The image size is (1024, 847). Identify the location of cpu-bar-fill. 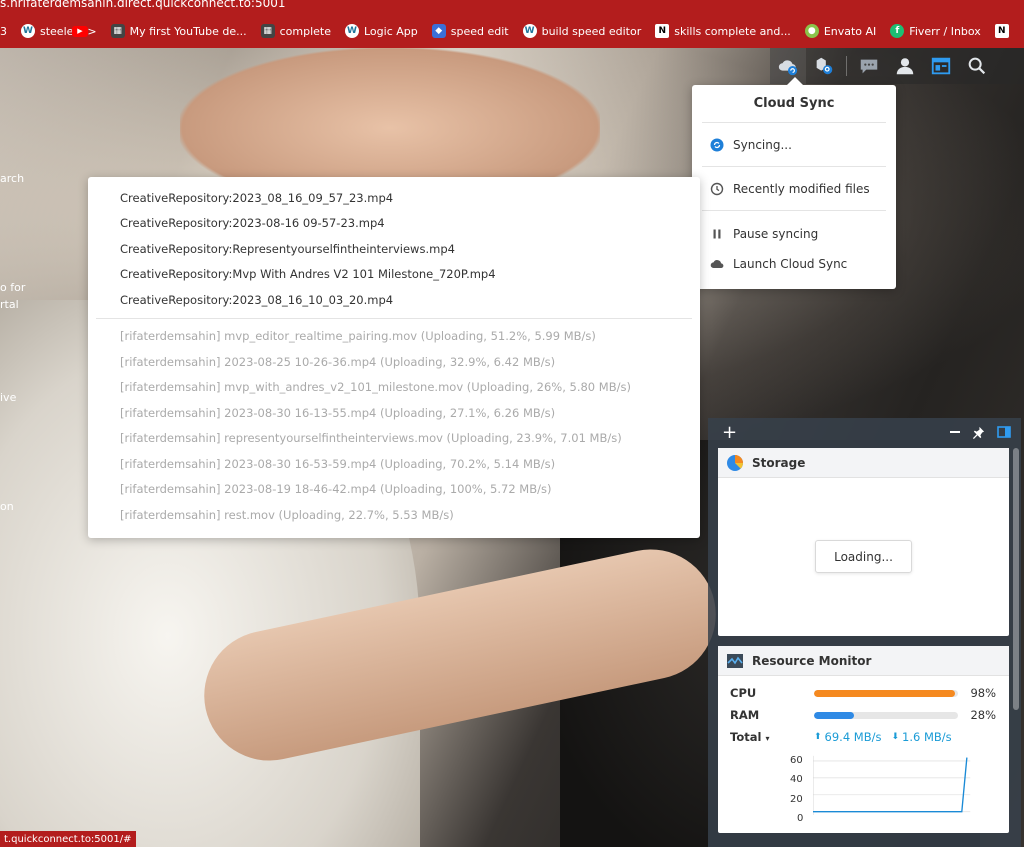
(885, 693).